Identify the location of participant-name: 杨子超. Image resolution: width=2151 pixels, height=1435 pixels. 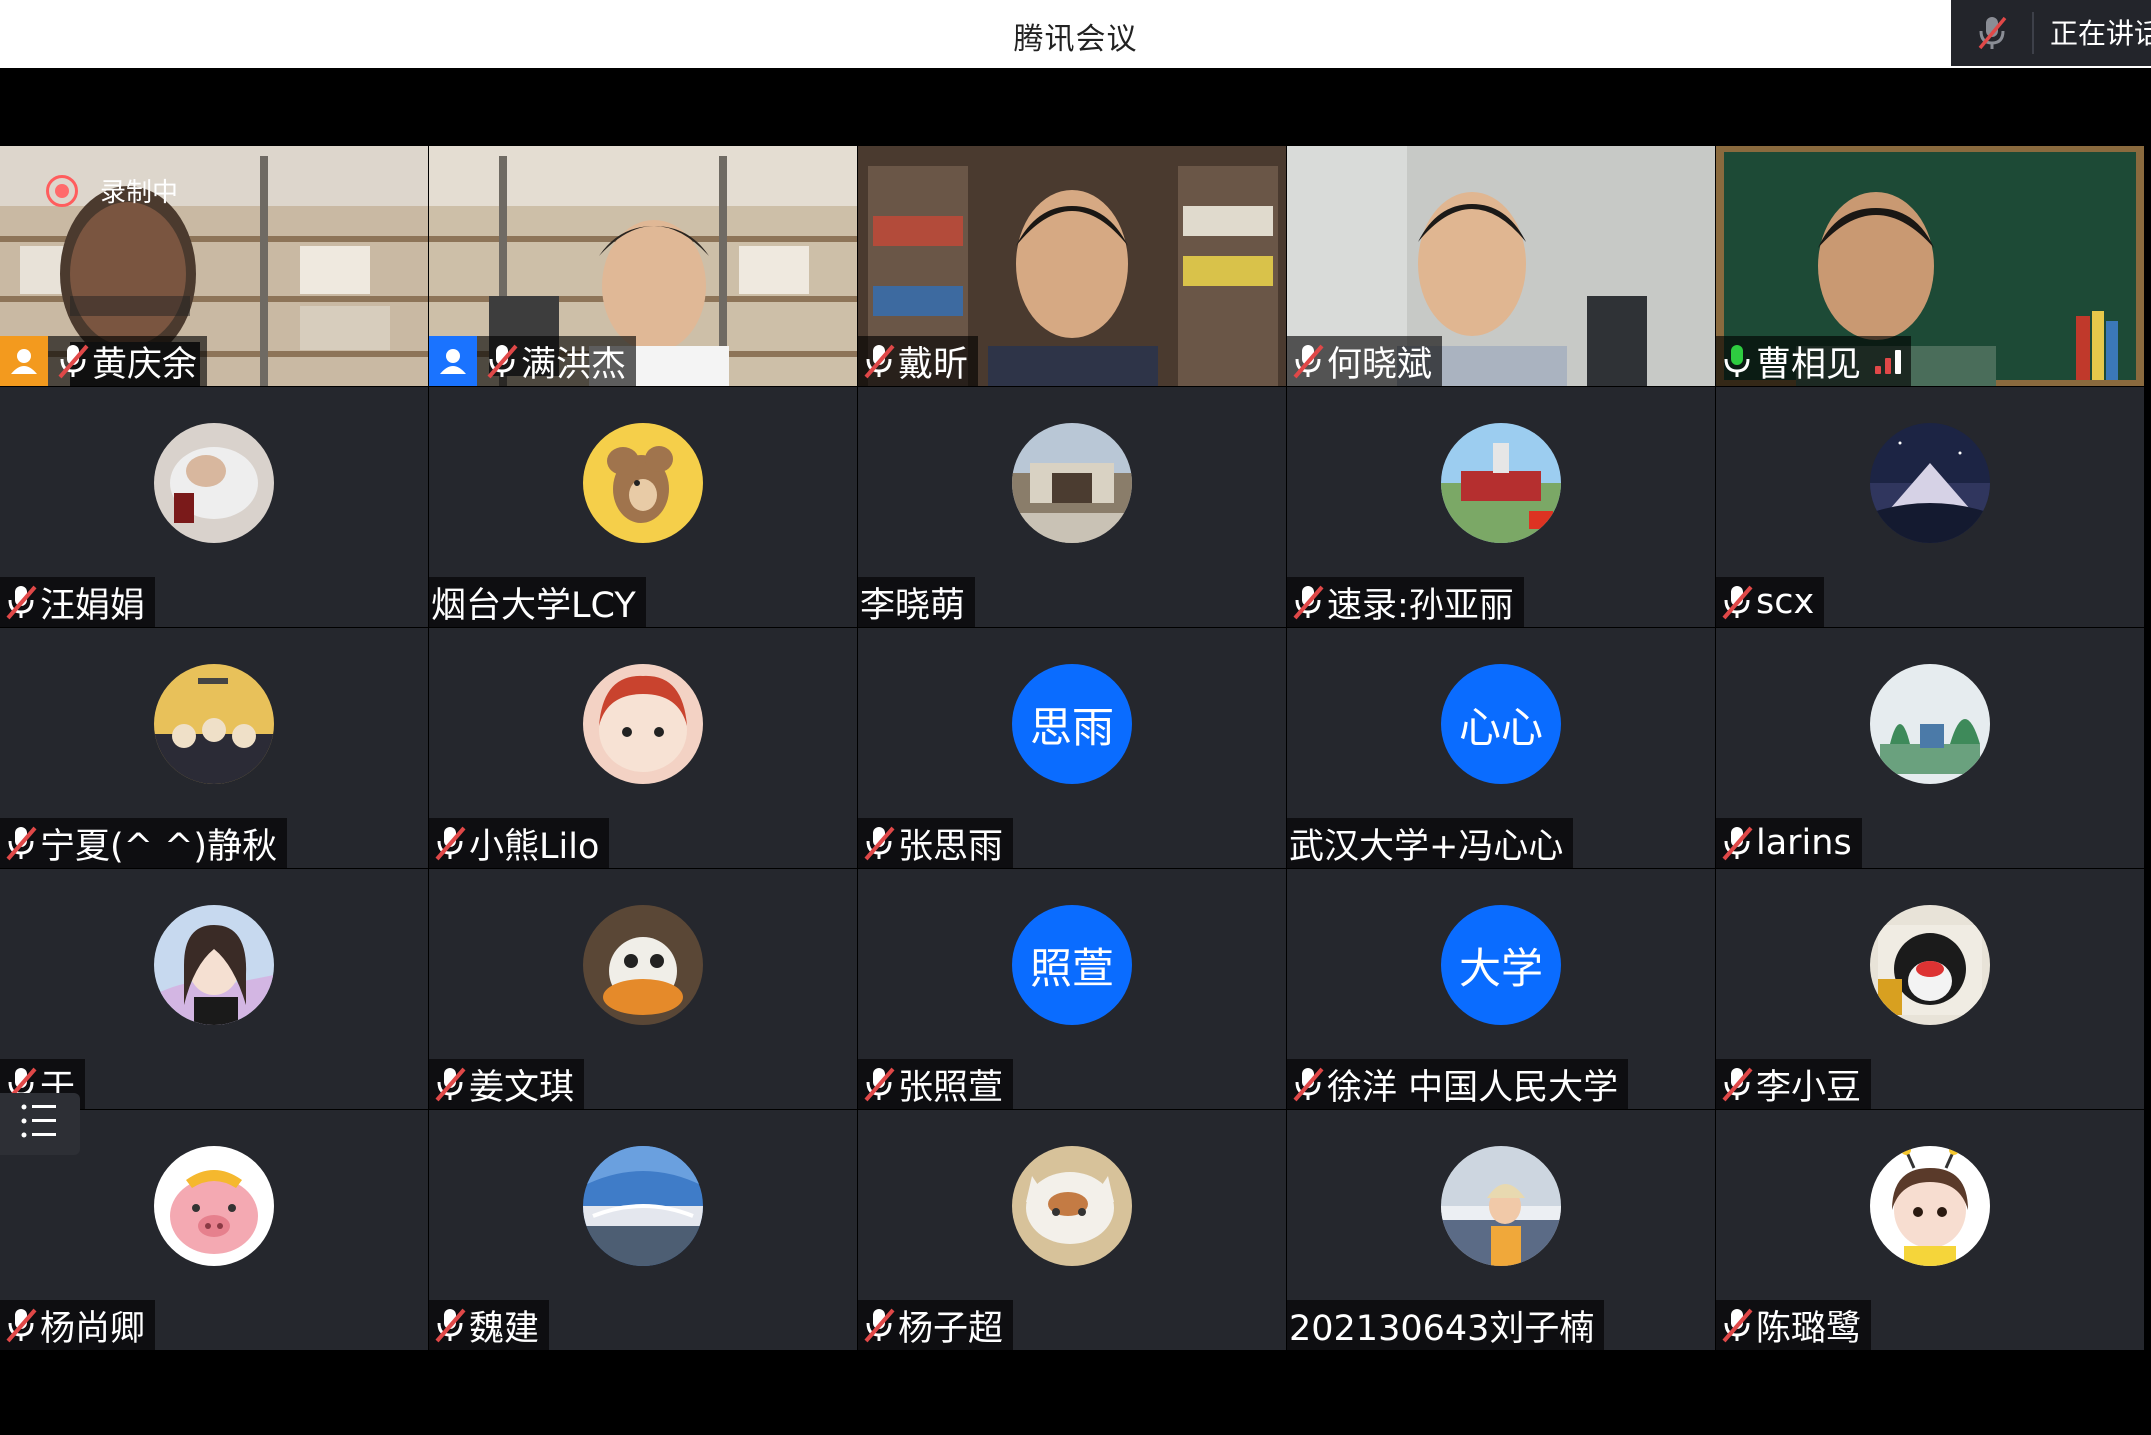
(951, 1328).